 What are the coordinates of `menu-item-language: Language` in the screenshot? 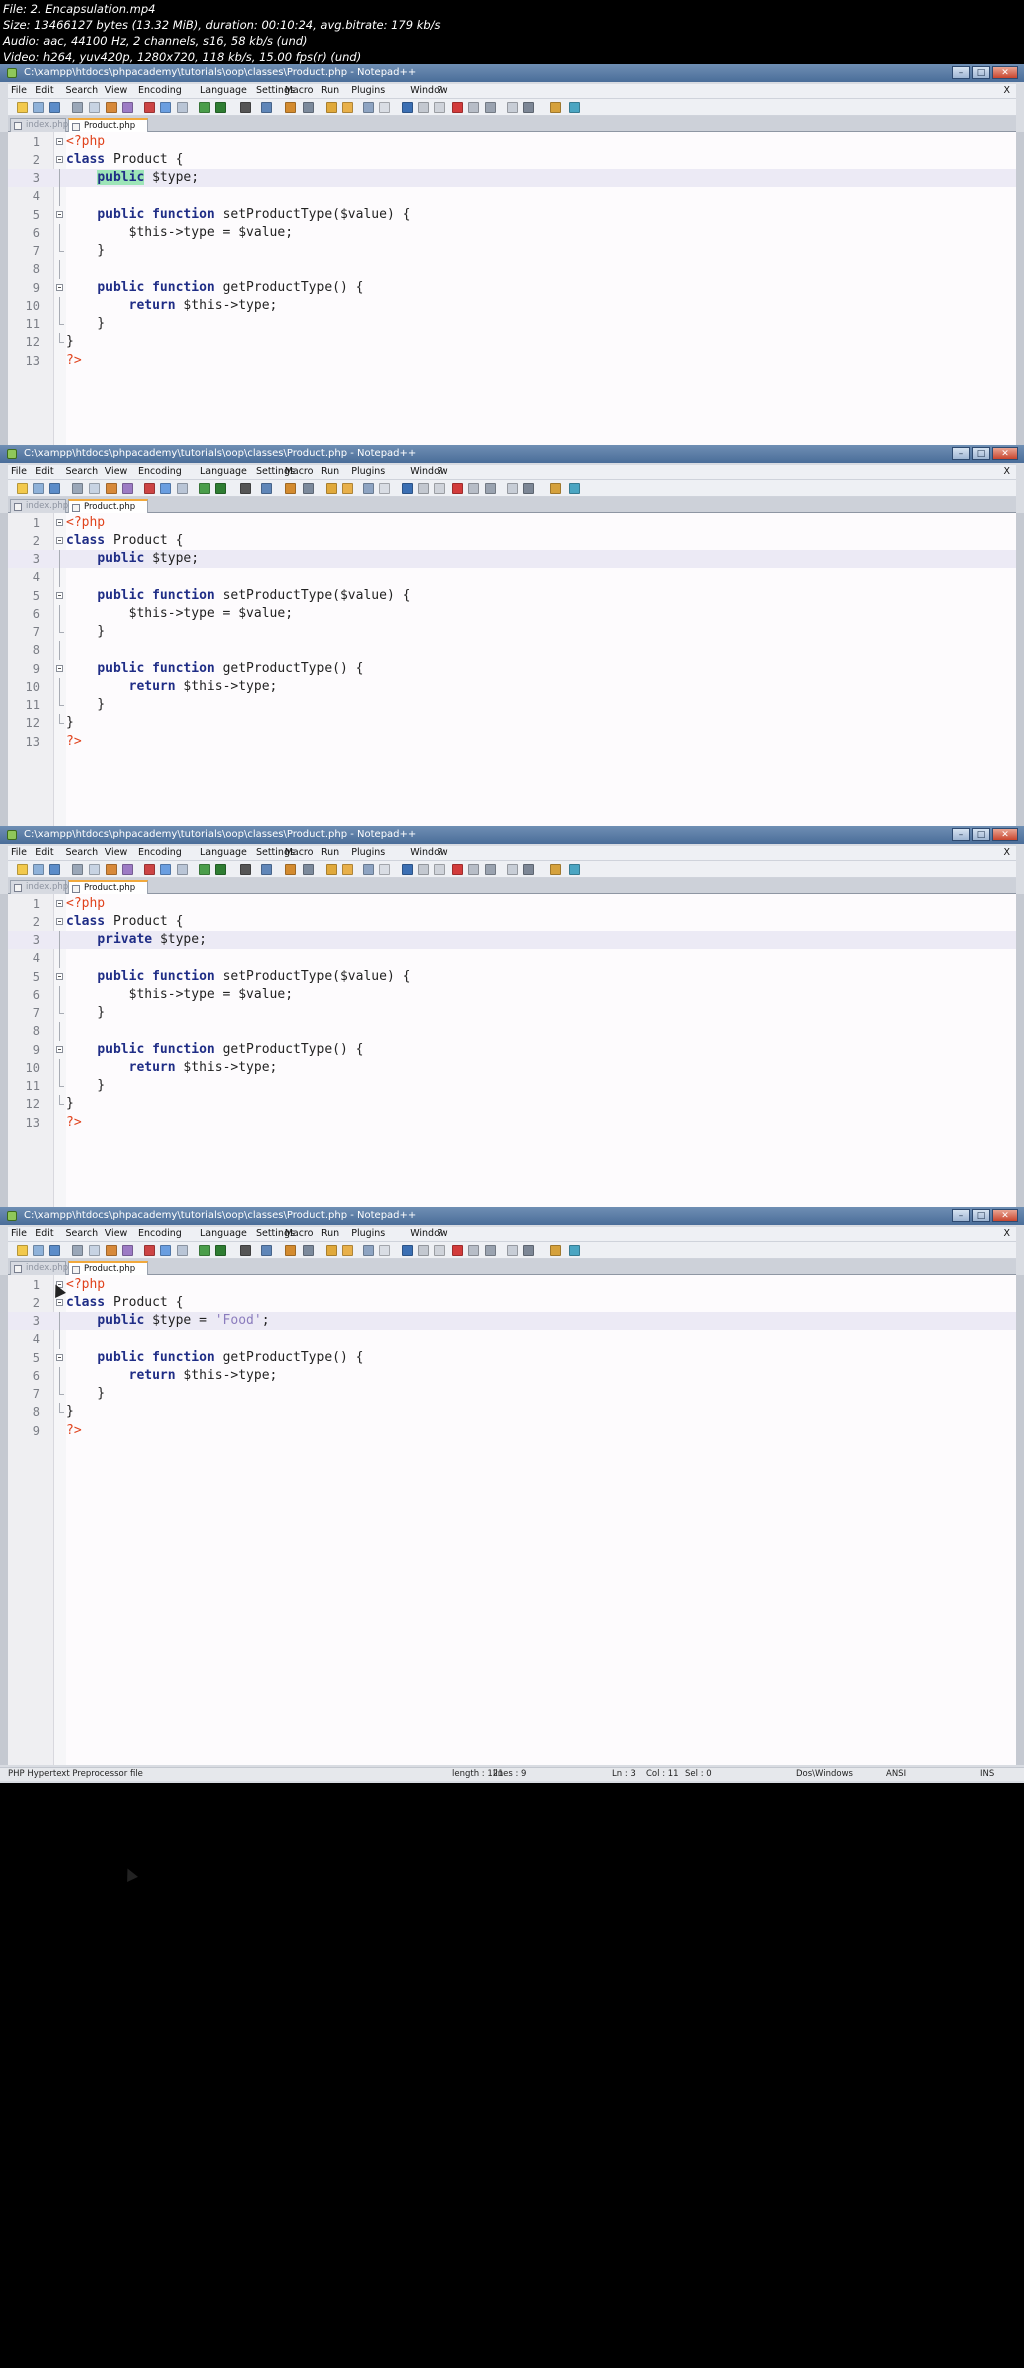 It's located at (223, 853).